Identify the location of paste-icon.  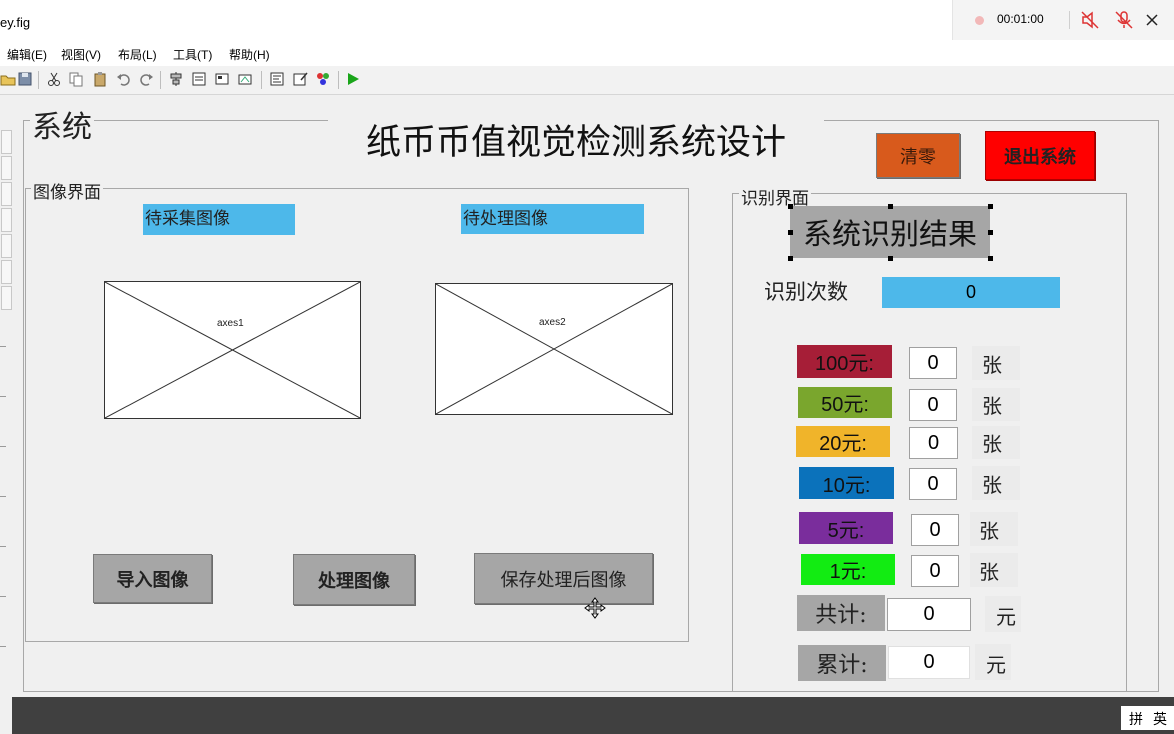
(100, 79).